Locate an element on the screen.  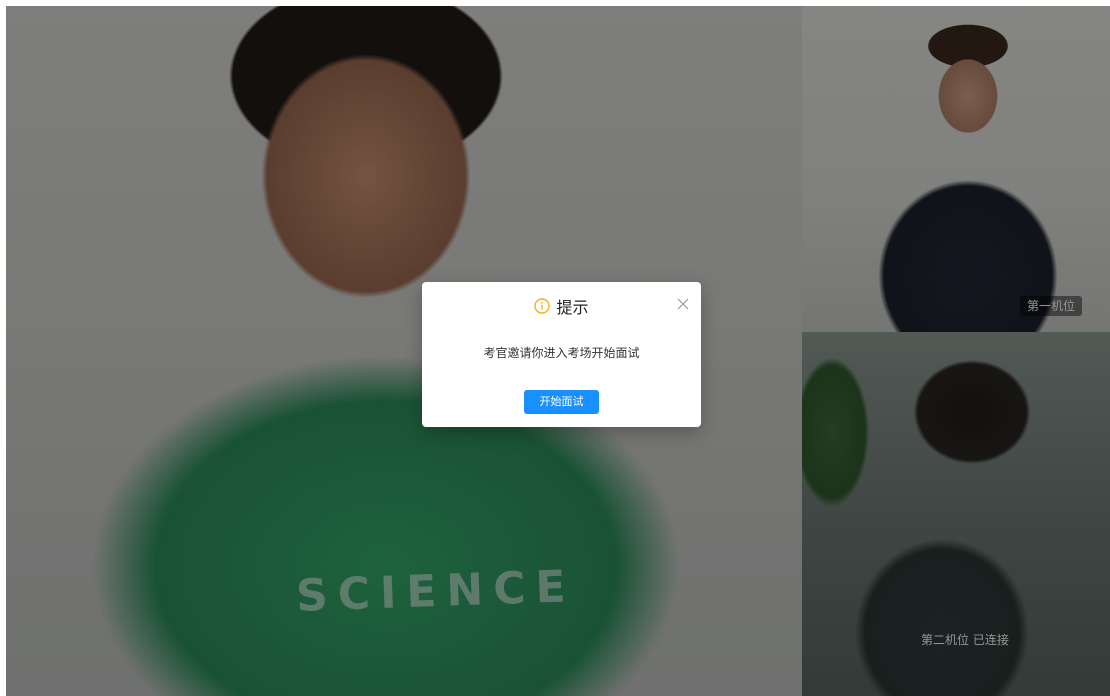
close-icon is located at coordinates (683, 302).